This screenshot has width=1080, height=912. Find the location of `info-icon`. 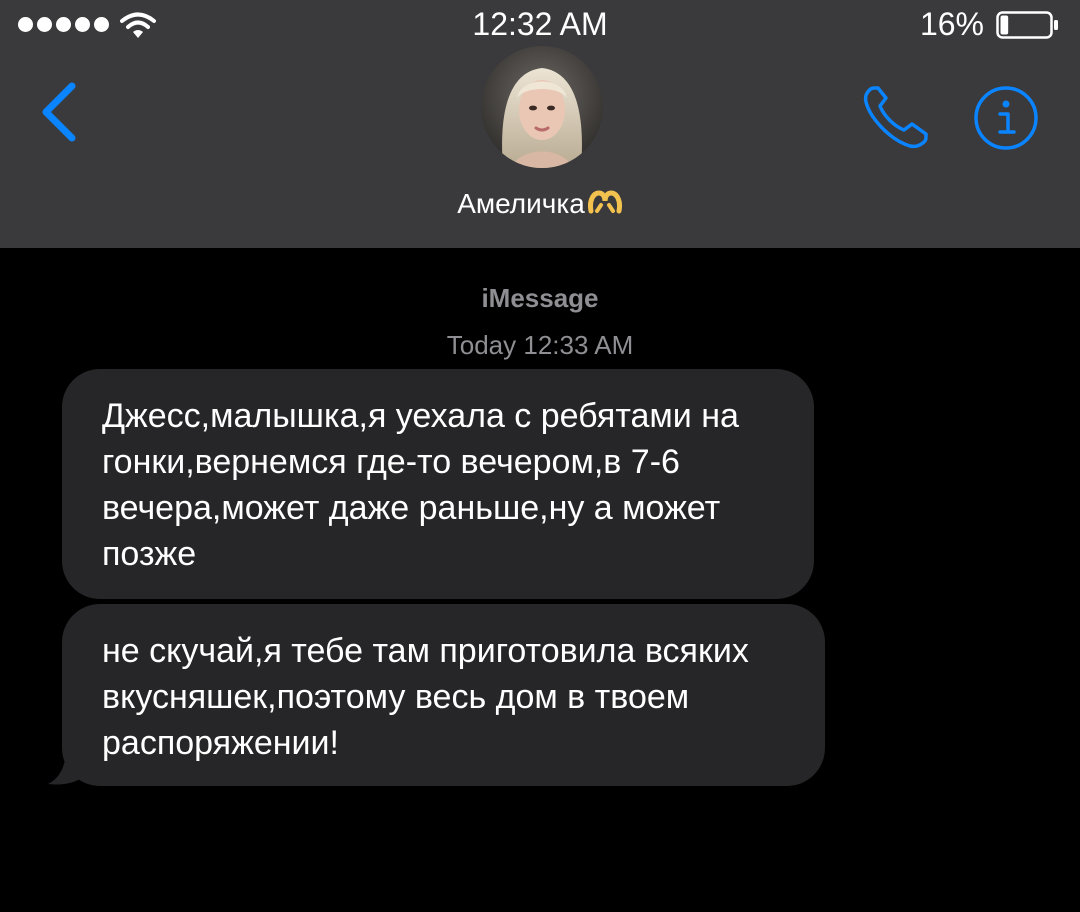

info-icon is located at coordinates (1007, 117).